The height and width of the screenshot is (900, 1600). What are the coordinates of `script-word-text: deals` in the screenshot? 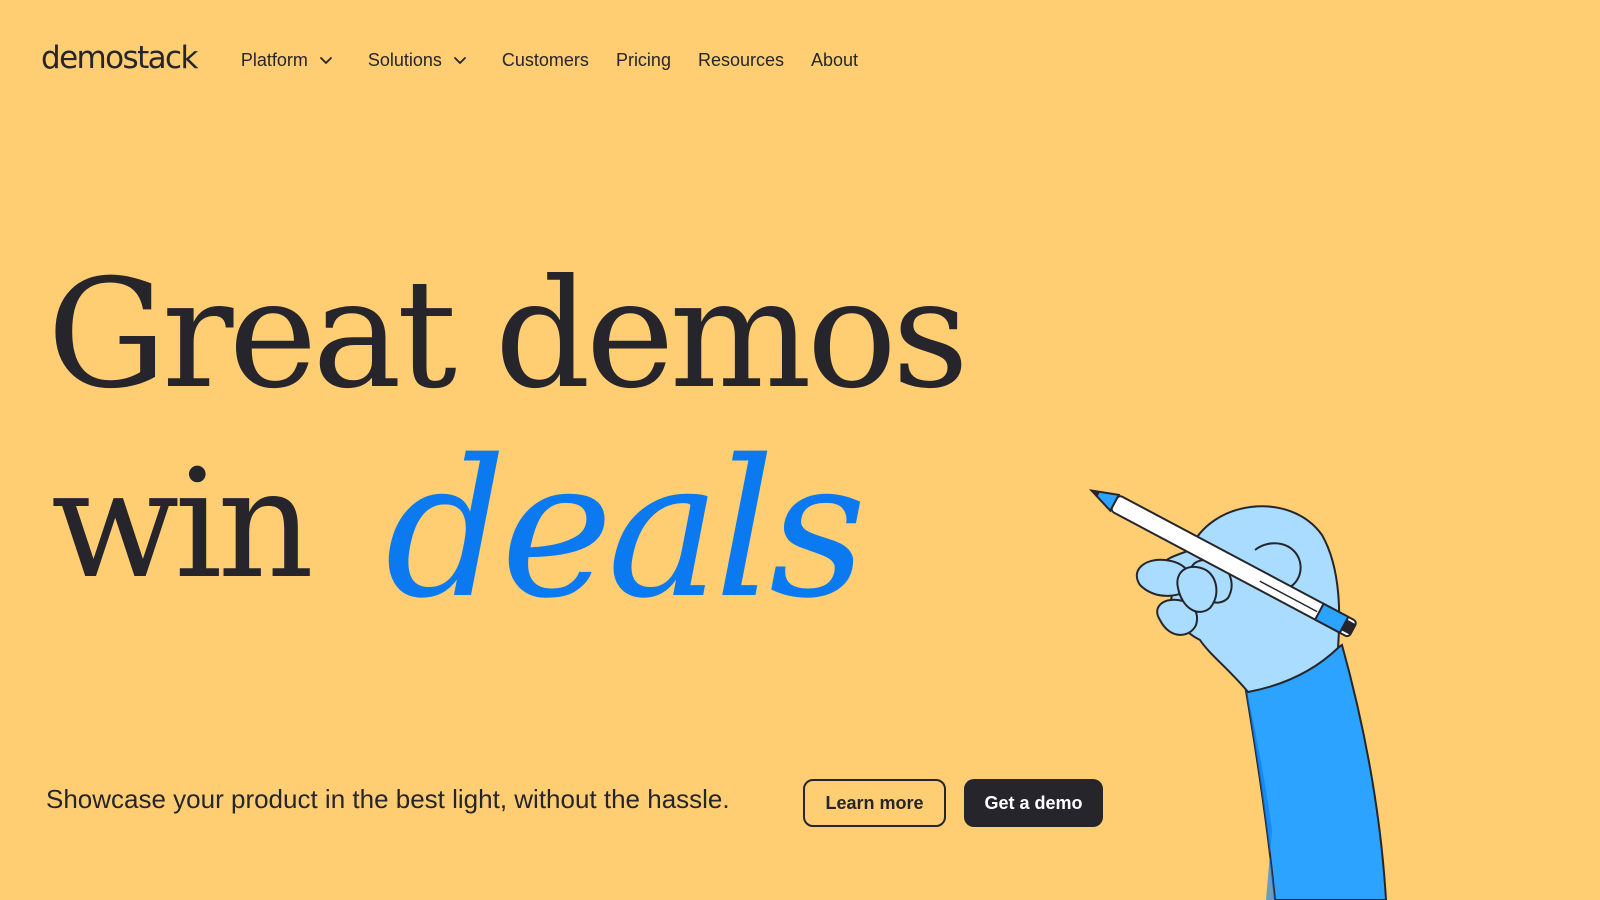 It's located at (623, 530).